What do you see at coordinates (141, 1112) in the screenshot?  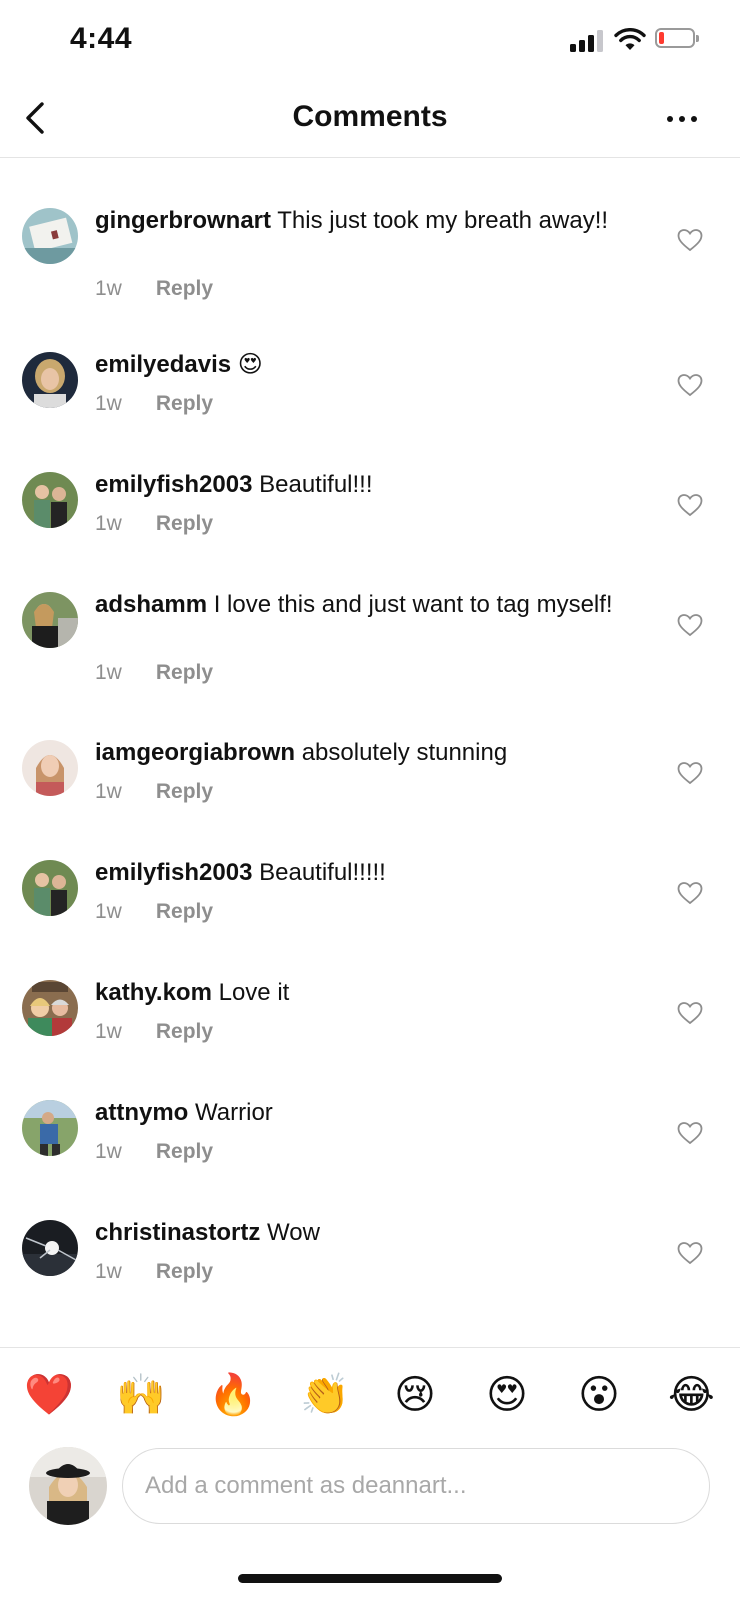 I see `comment-username: attnymo` at bounding box center [141, 1112].